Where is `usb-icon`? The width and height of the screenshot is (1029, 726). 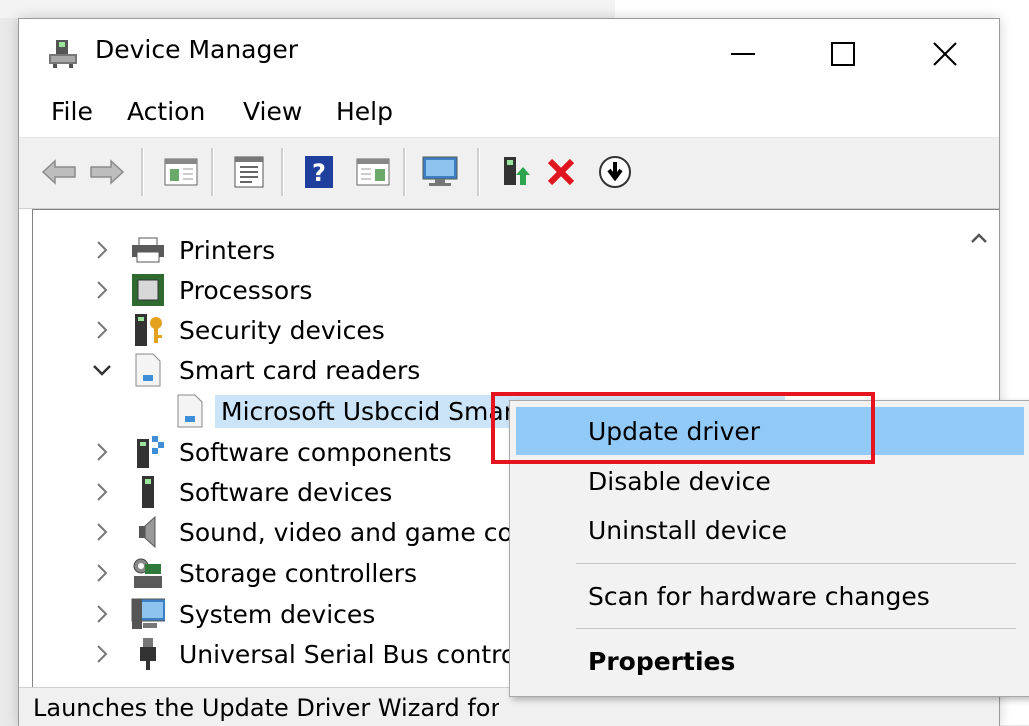 usb-icon is located at coordinates (148, 654).